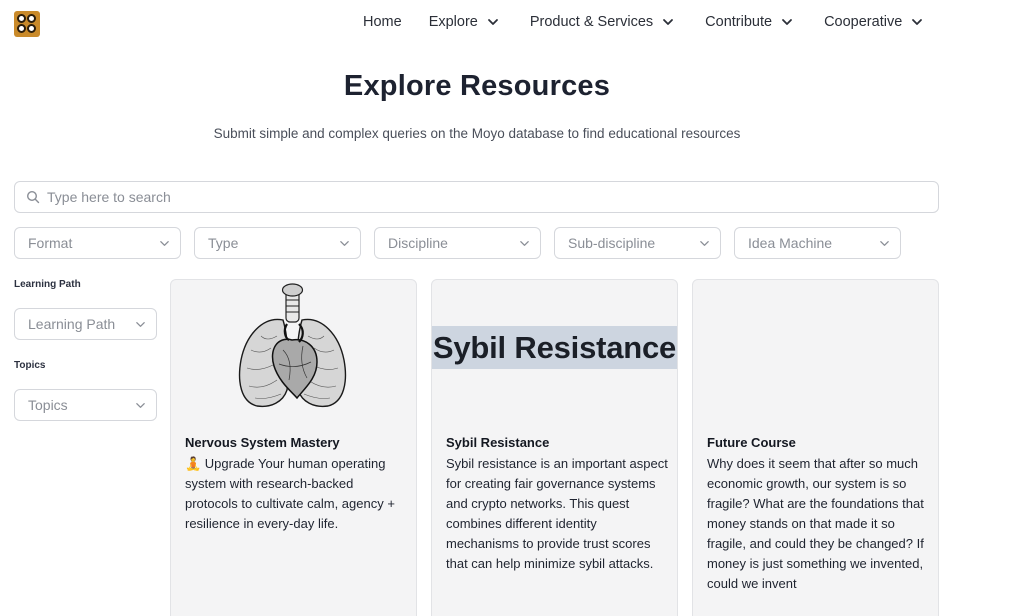 This screenshot has height=616, width=1024. What do you see at coordinates (477, 86) in the screenshot?
I see `page-title: Explore Resources` at bounding box center [477, 86].